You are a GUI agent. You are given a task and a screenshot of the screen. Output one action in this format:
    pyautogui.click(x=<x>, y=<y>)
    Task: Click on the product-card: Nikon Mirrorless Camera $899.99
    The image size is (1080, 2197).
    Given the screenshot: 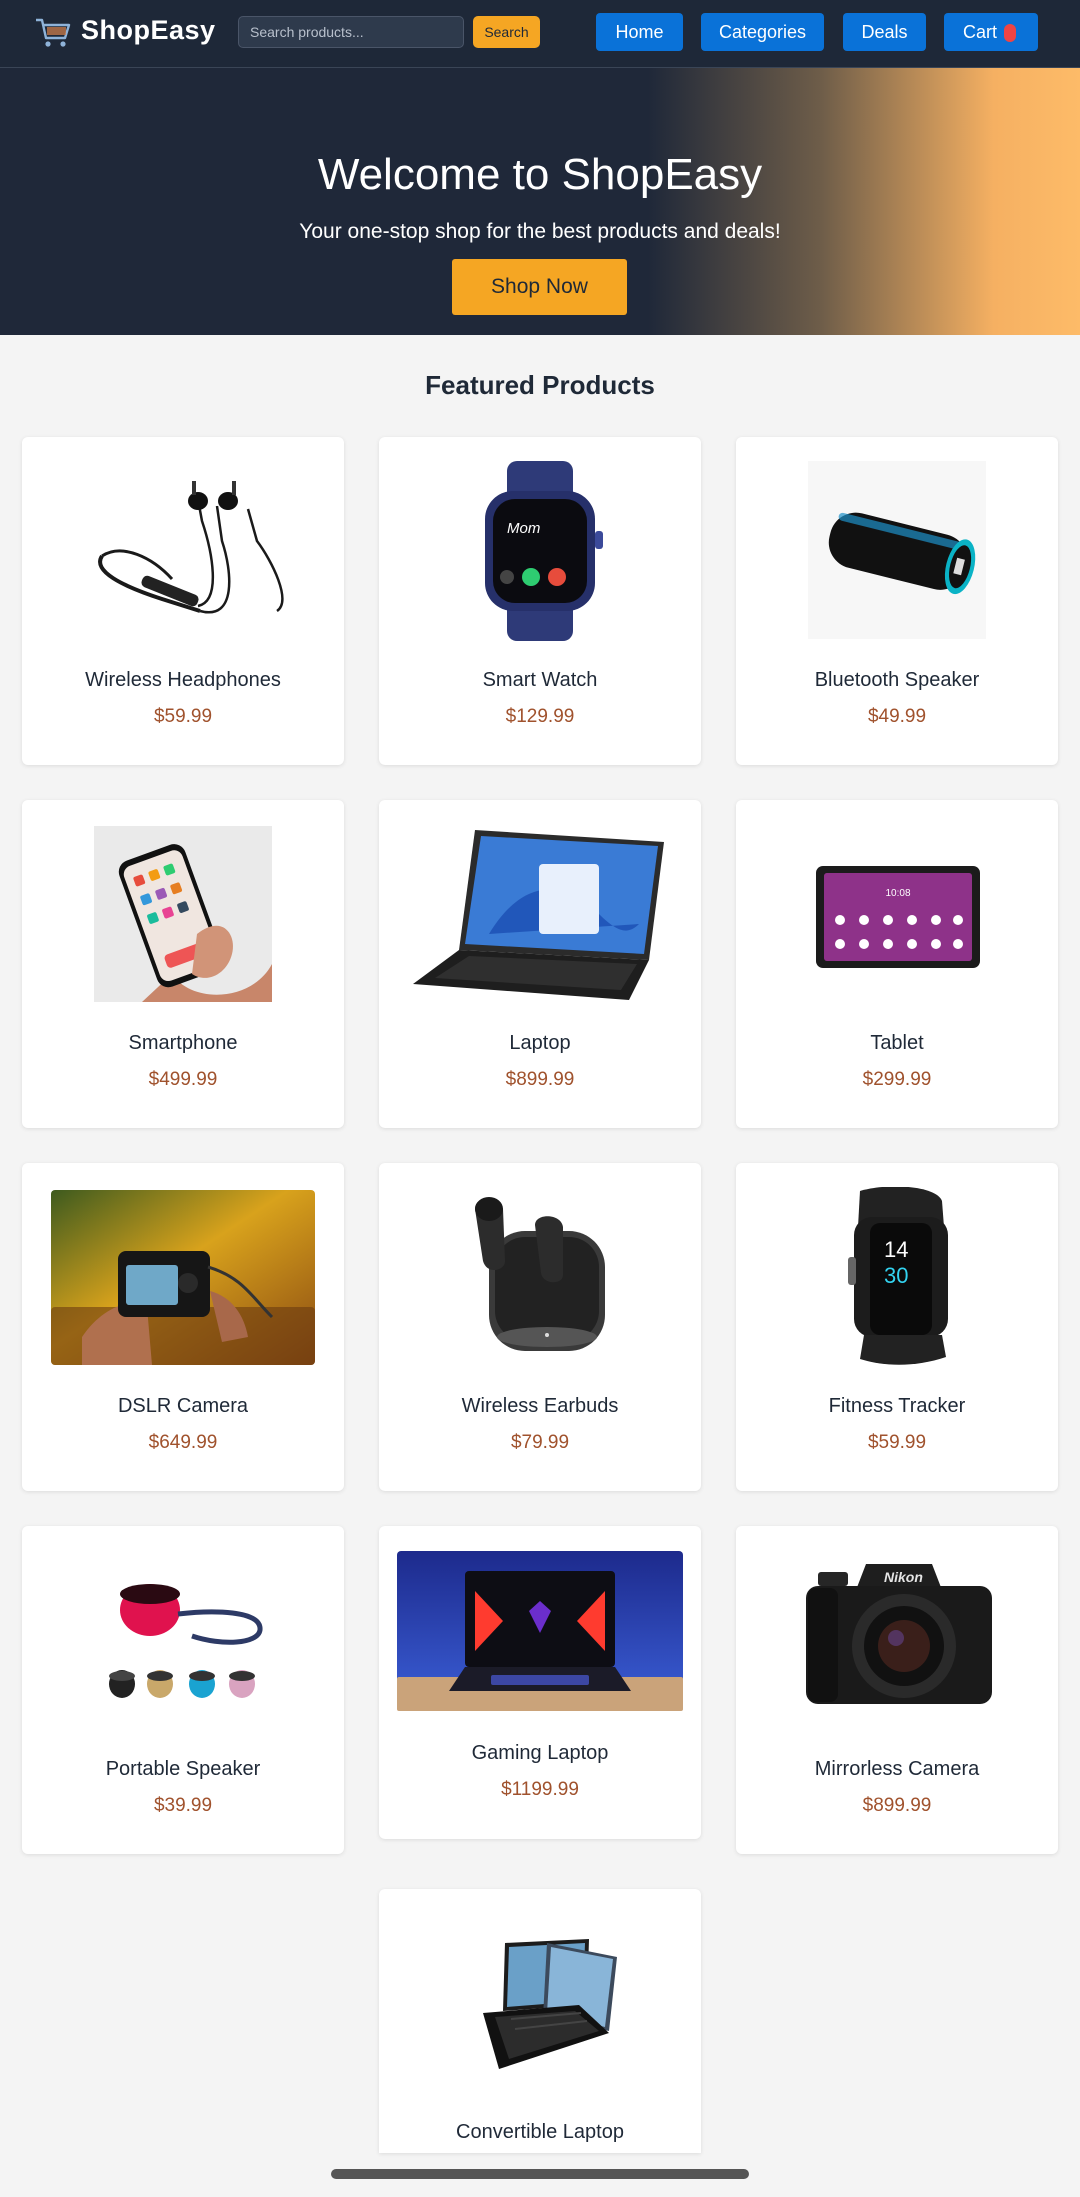 What is the action you would take?
    pyautogui.click(x=897, y=1690)
    